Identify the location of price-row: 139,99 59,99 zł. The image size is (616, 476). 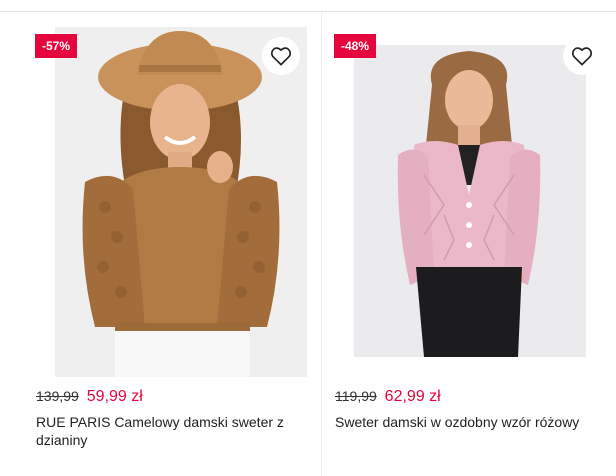
(89, 397).